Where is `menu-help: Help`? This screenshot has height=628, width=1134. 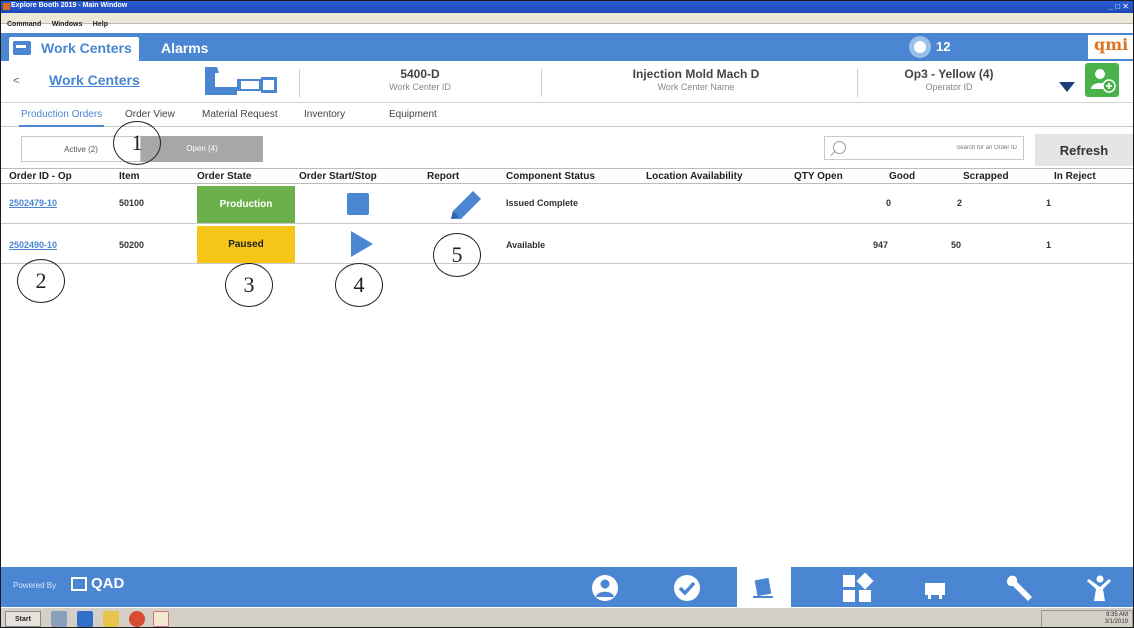 menu-help: Help is located at coordinates (100, 24).